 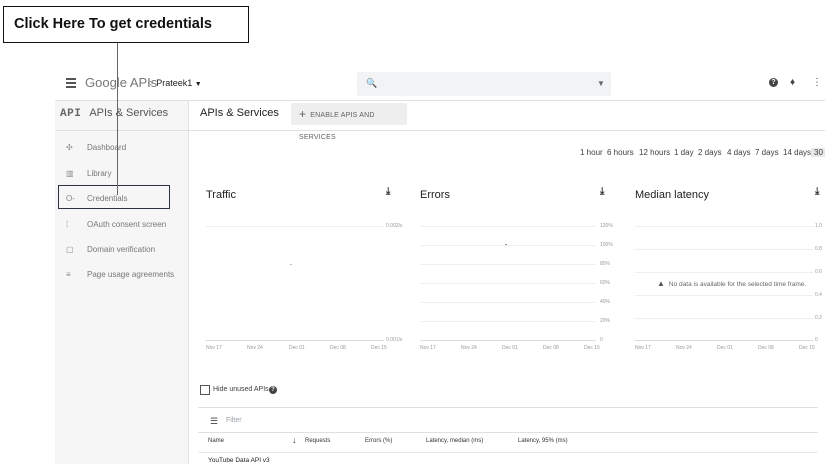 What do you see at coordinates (239, 460) in the screenshot?
I see `table-row-name: YouTube Data API v3` at bounding box center [239, 460].